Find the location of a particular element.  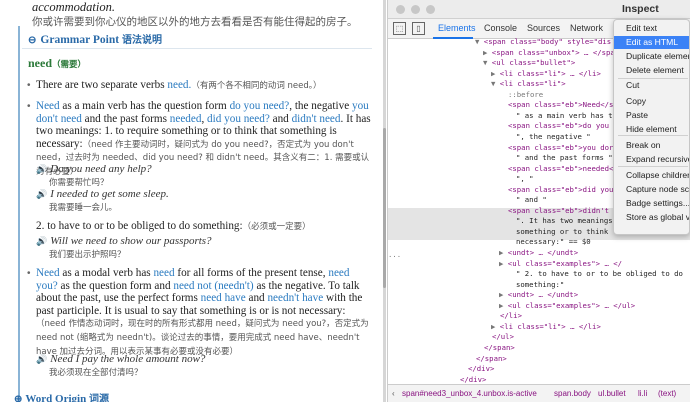

inspect-element-icon: ⬚ is located at coordinates (399, 28).